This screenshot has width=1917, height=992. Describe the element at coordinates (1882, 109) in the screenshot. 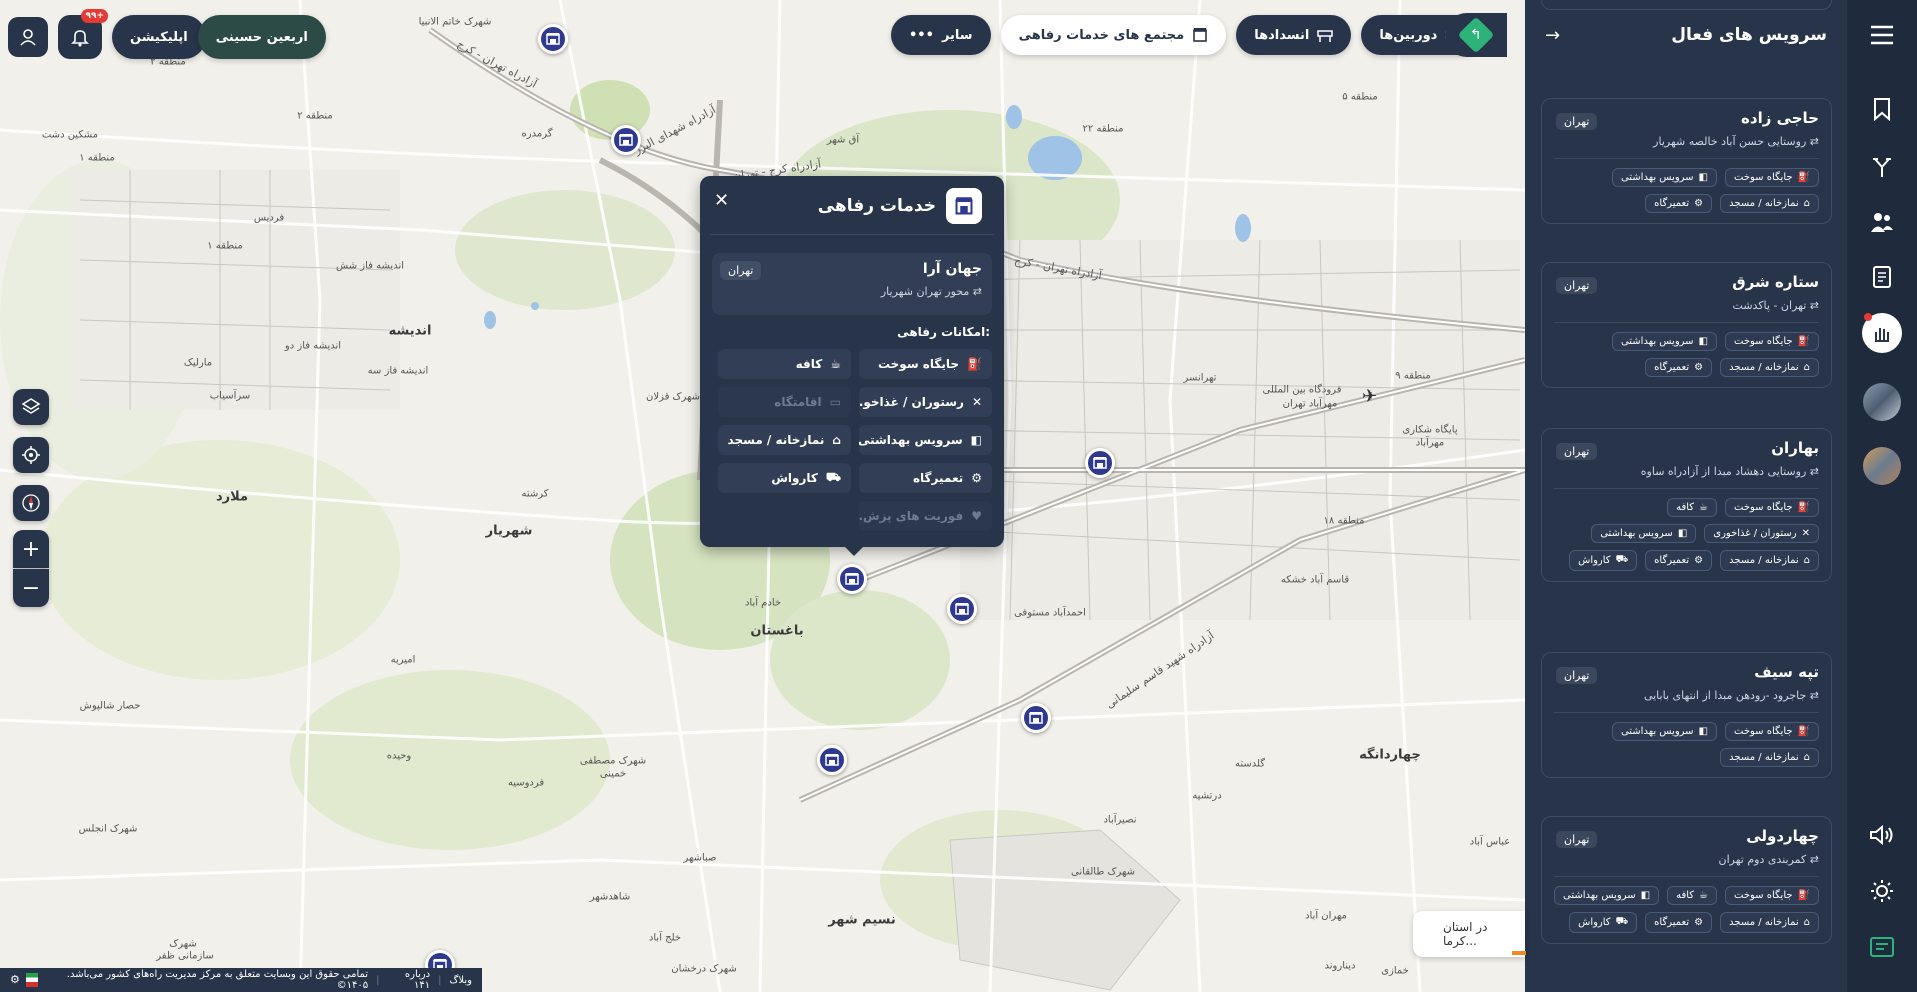

I see `bookmark-button` at that location.